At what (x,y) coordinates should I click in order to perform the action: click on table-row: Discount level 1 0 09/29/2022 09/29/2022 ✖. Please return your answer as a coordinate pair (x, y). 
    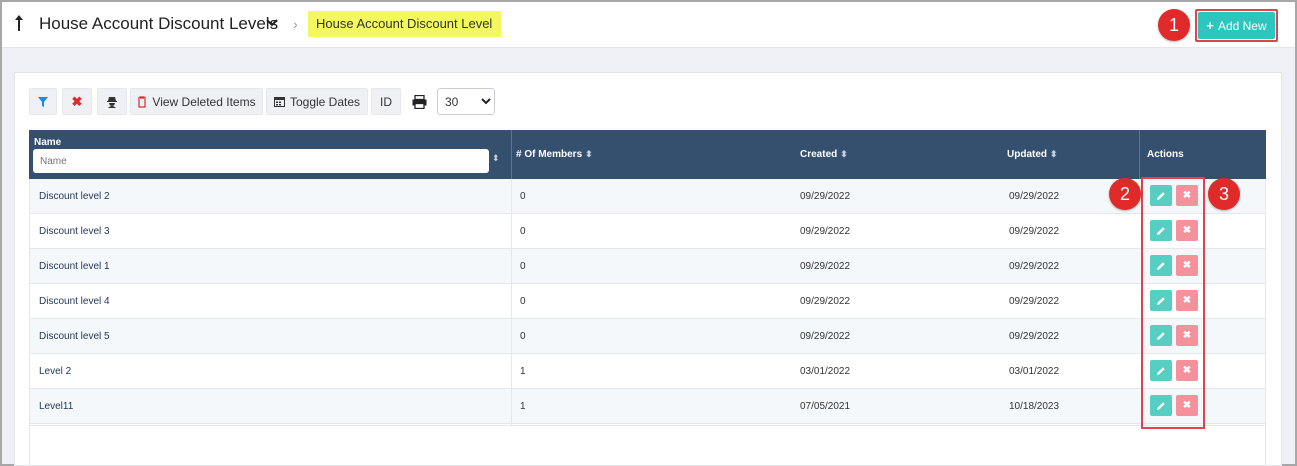
    Looking at the image, I should click on (647, 266).